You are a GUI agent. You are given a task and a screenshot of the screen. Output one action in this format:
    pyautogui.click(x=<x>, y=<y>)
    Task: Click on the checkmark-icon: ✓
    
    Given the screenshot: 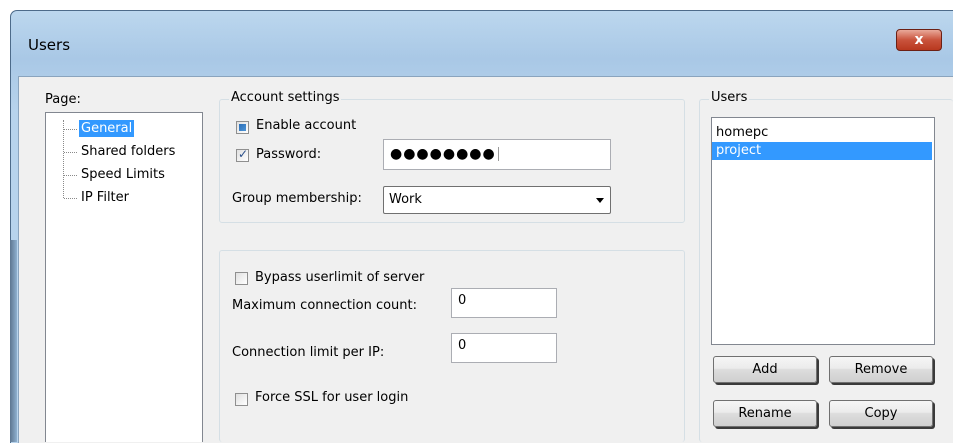 What is the action you would take?
    pyautogui.click(x=243, y=154)
    